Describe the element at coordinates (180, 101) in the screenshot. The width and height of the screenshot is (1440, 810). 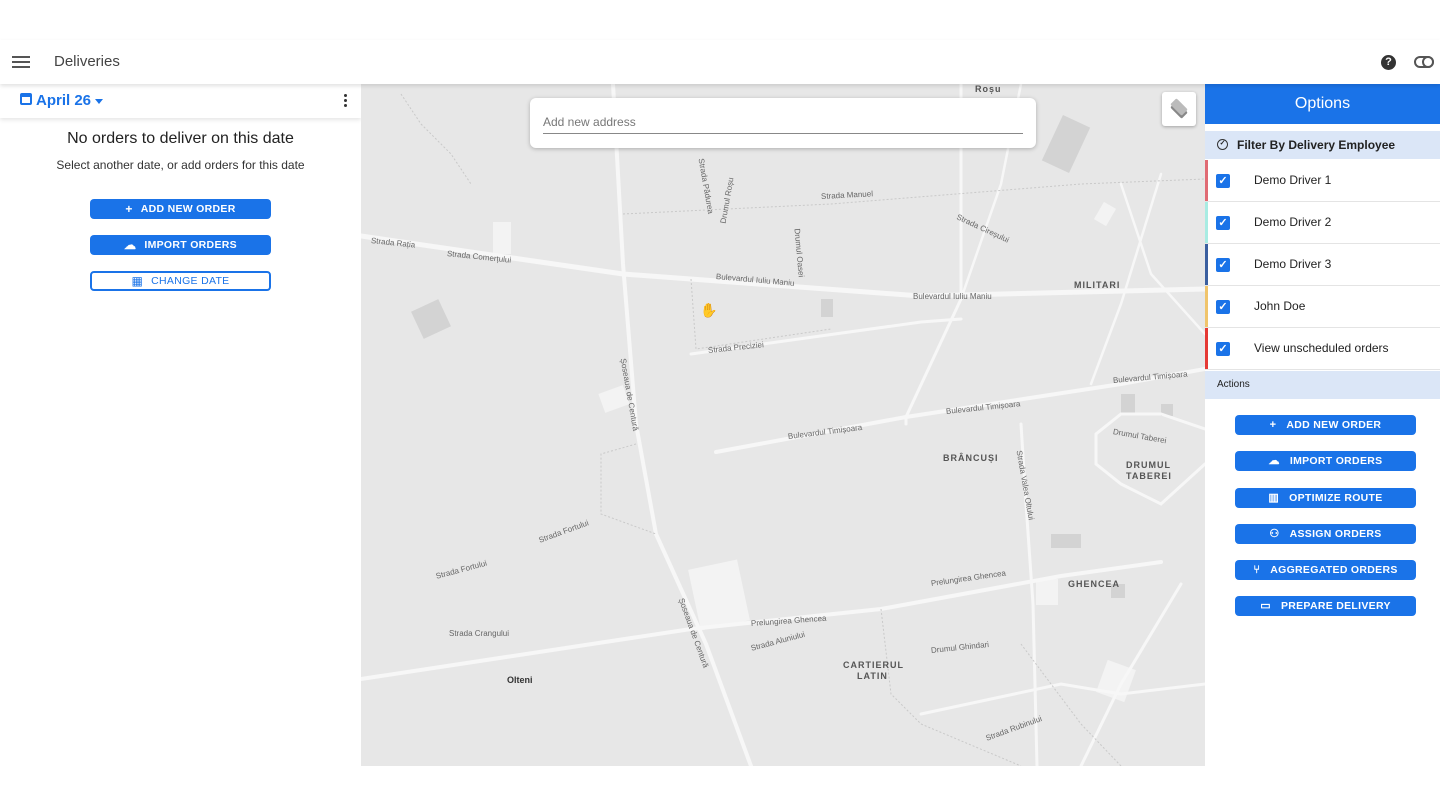
I see `date-selector-bar: April 26` at that location.